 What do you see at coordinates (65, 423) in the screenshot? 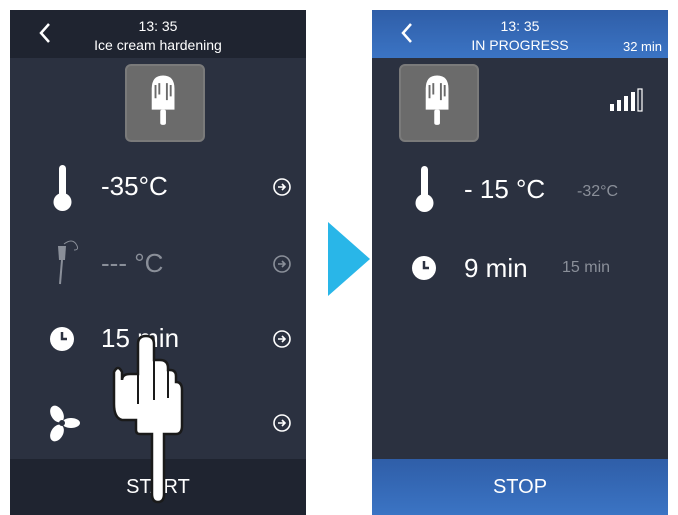
I see `fan-icon` at bounding box center [65, 423].